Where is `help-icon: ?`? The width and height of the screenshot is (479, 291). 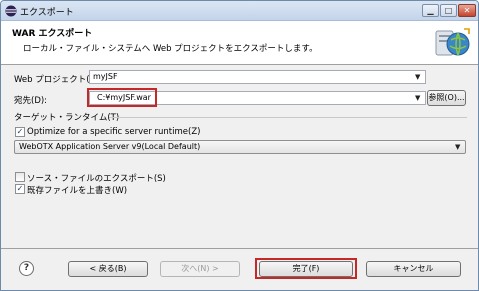 help-icon: ? is located at coordinates (26, 268).